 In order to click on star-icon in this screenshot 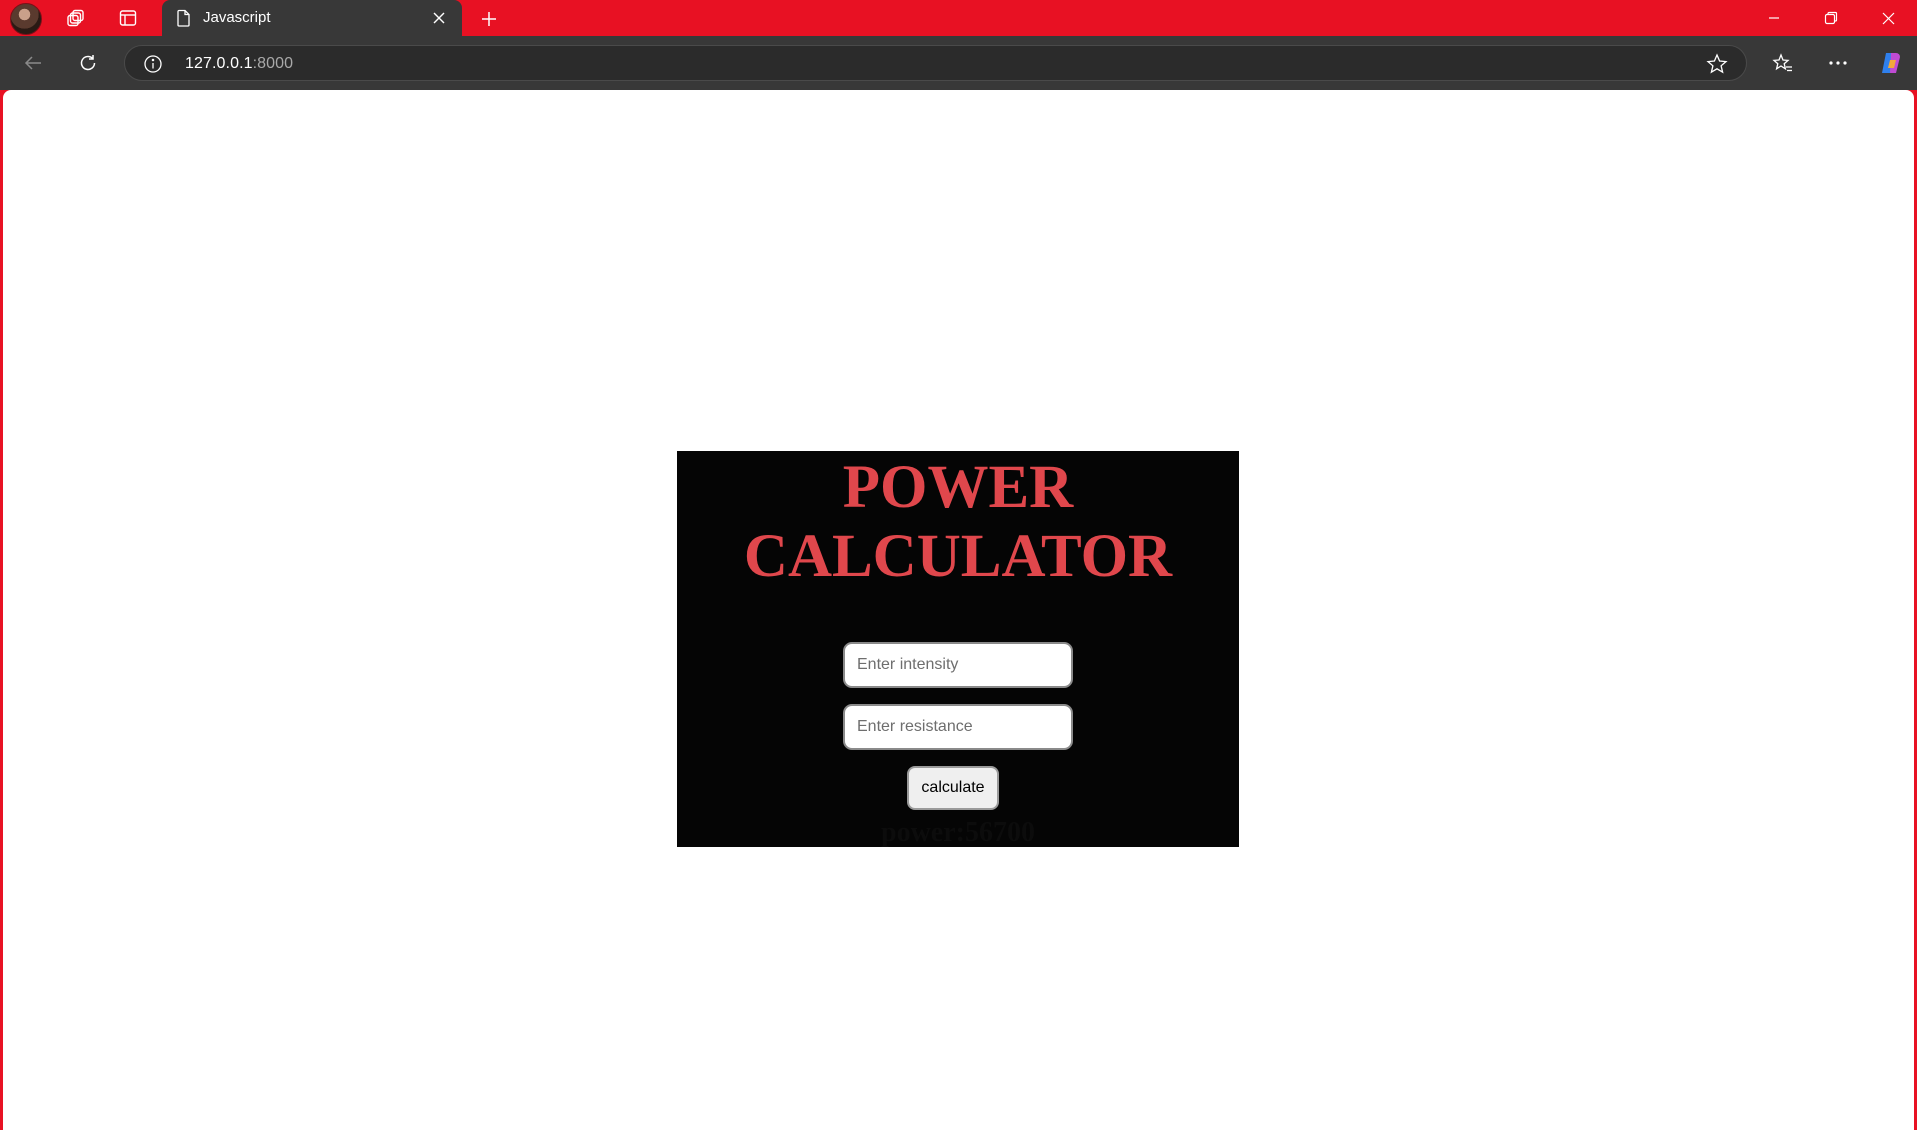, I will do `click(1717, 66)`.